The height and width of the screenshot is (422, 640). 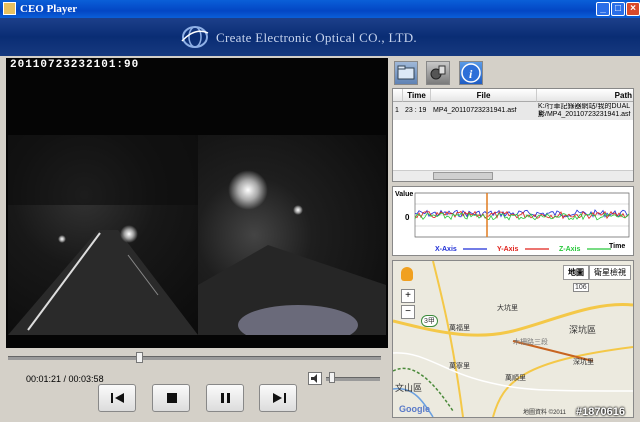 What do you see at coordinates (508, 249) in the screenshot?
I see `legend-label-1: Y-Axis` at bounding box center [508, 249].